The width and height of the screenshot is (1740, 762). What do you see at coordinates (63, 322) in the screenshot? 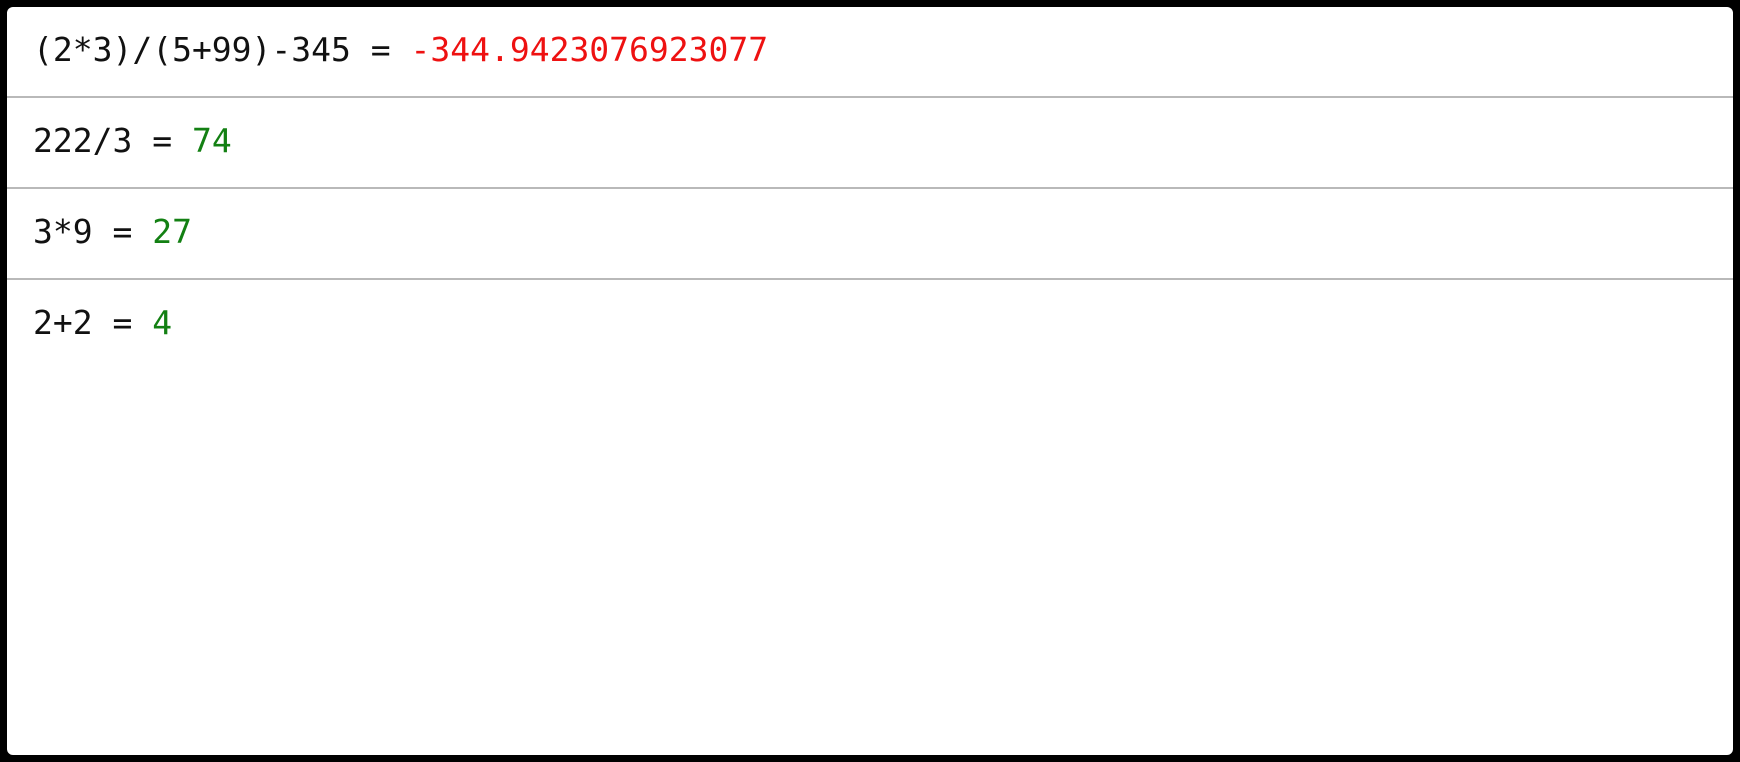
I see `expression-text: 2+2` at bounding box center [63, 322].